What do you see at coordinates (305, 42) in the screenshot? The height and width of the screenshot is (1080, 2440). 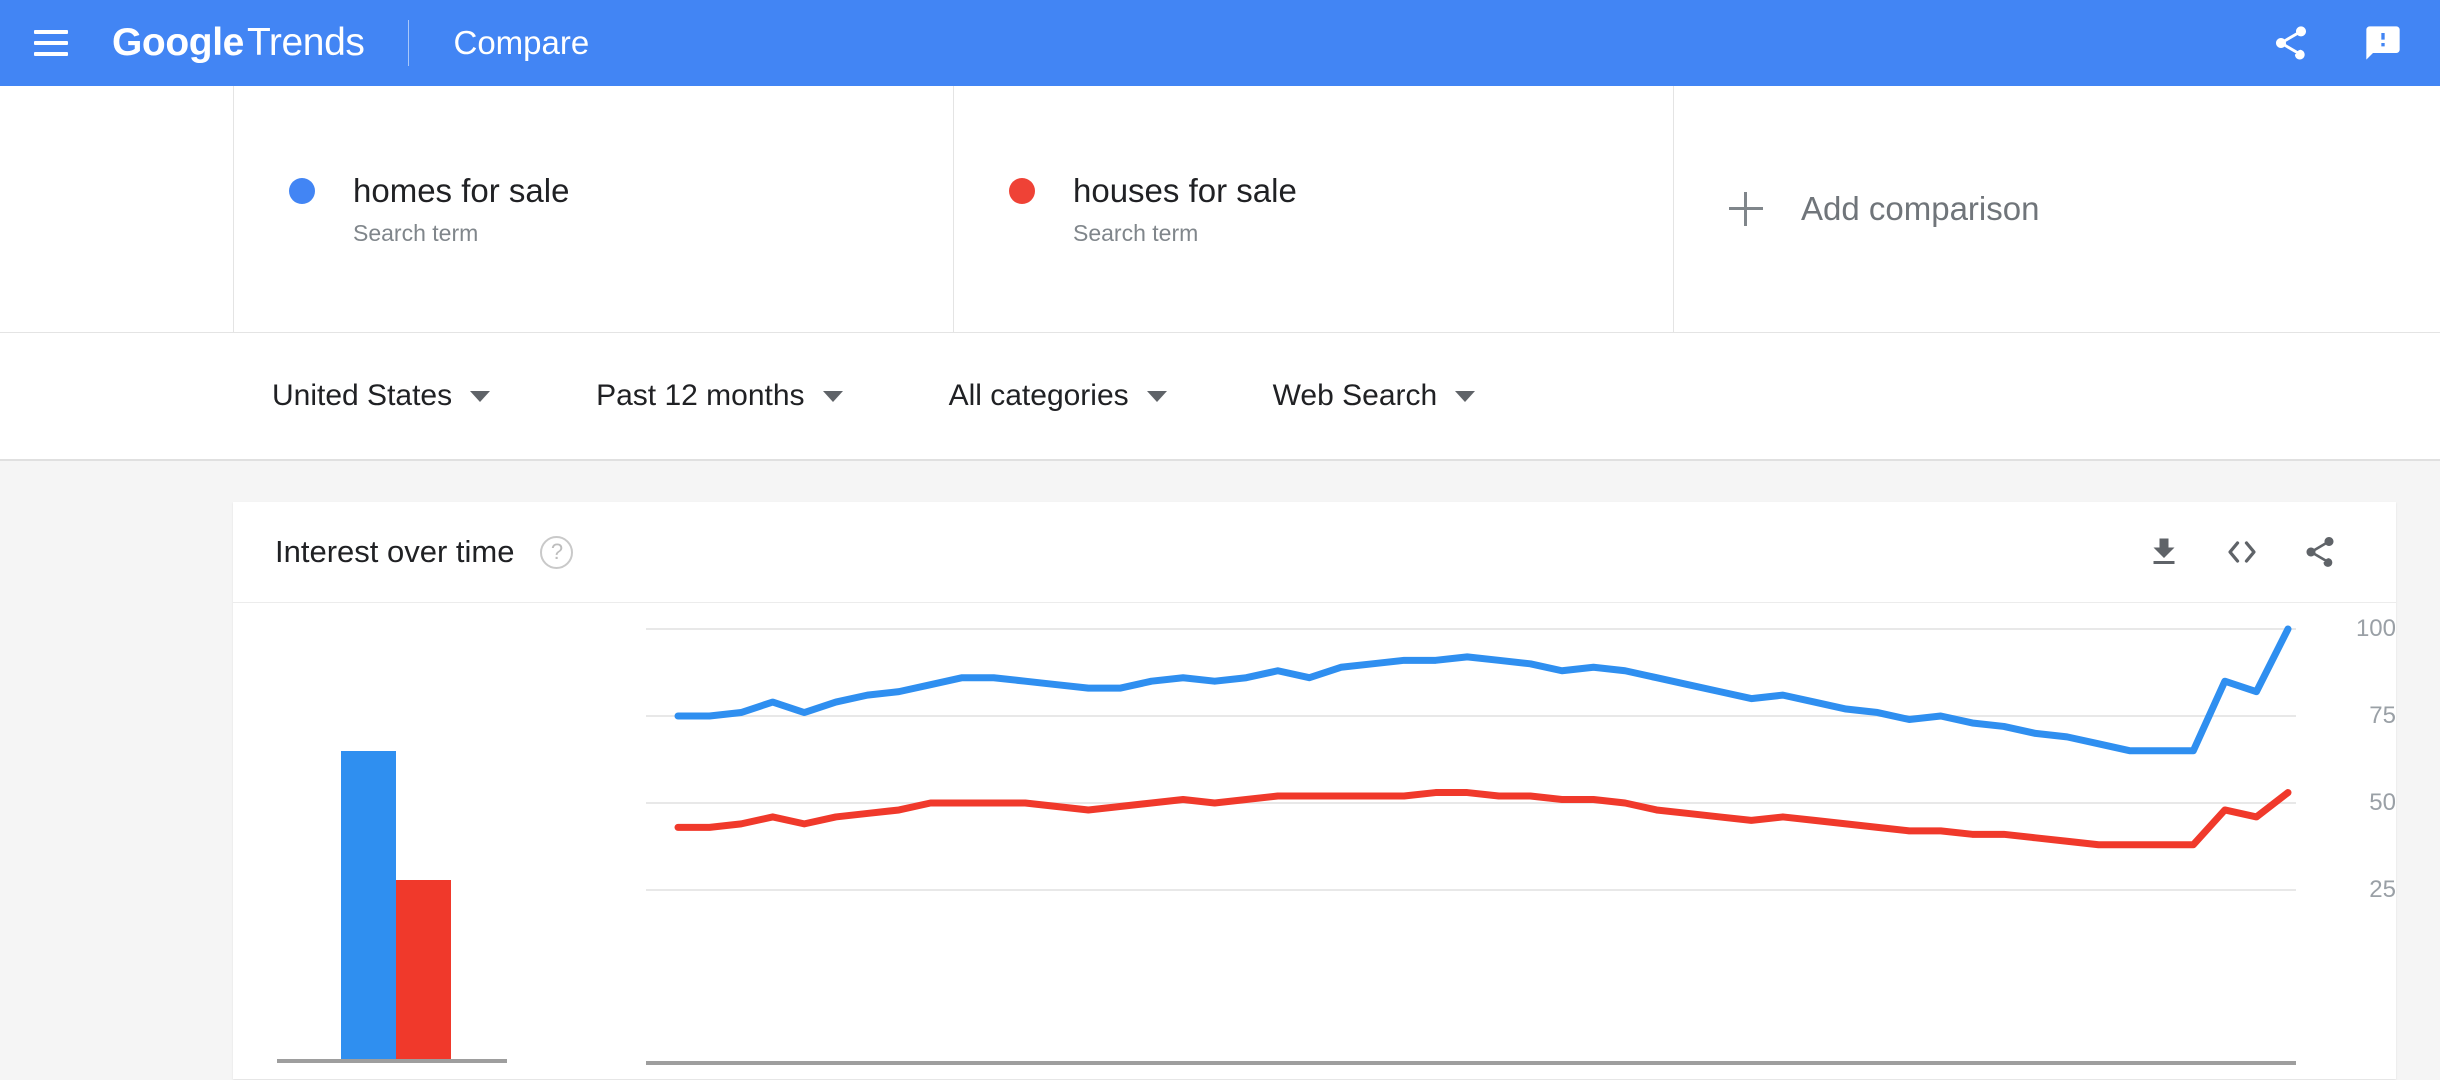 I see `logo-trends: Trends` at bounding box center [305, 42].